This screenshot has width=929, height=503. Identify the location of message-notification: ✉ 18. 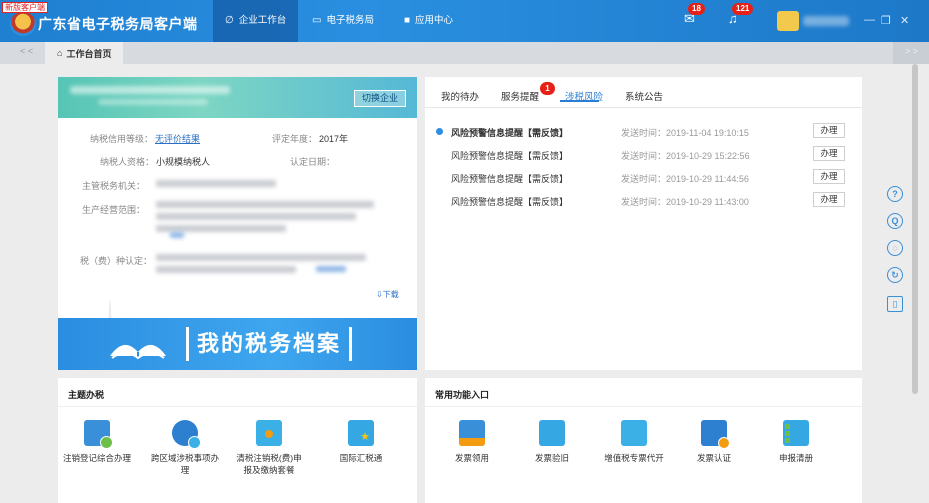
(694, 15).